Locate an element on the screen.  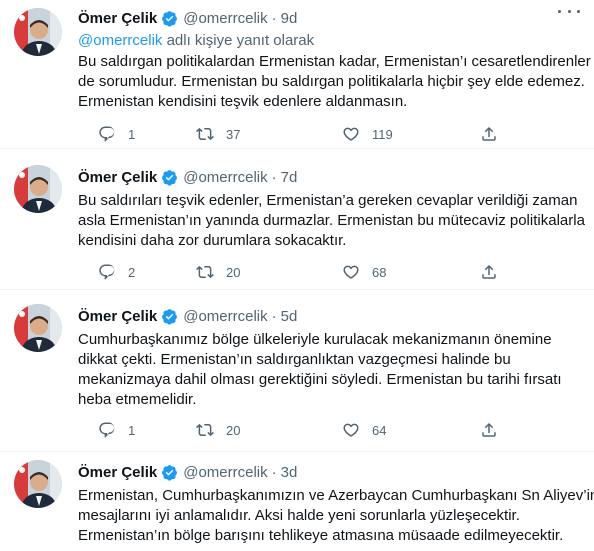
tweet-time: 3d is located at coordinates (289, 472).